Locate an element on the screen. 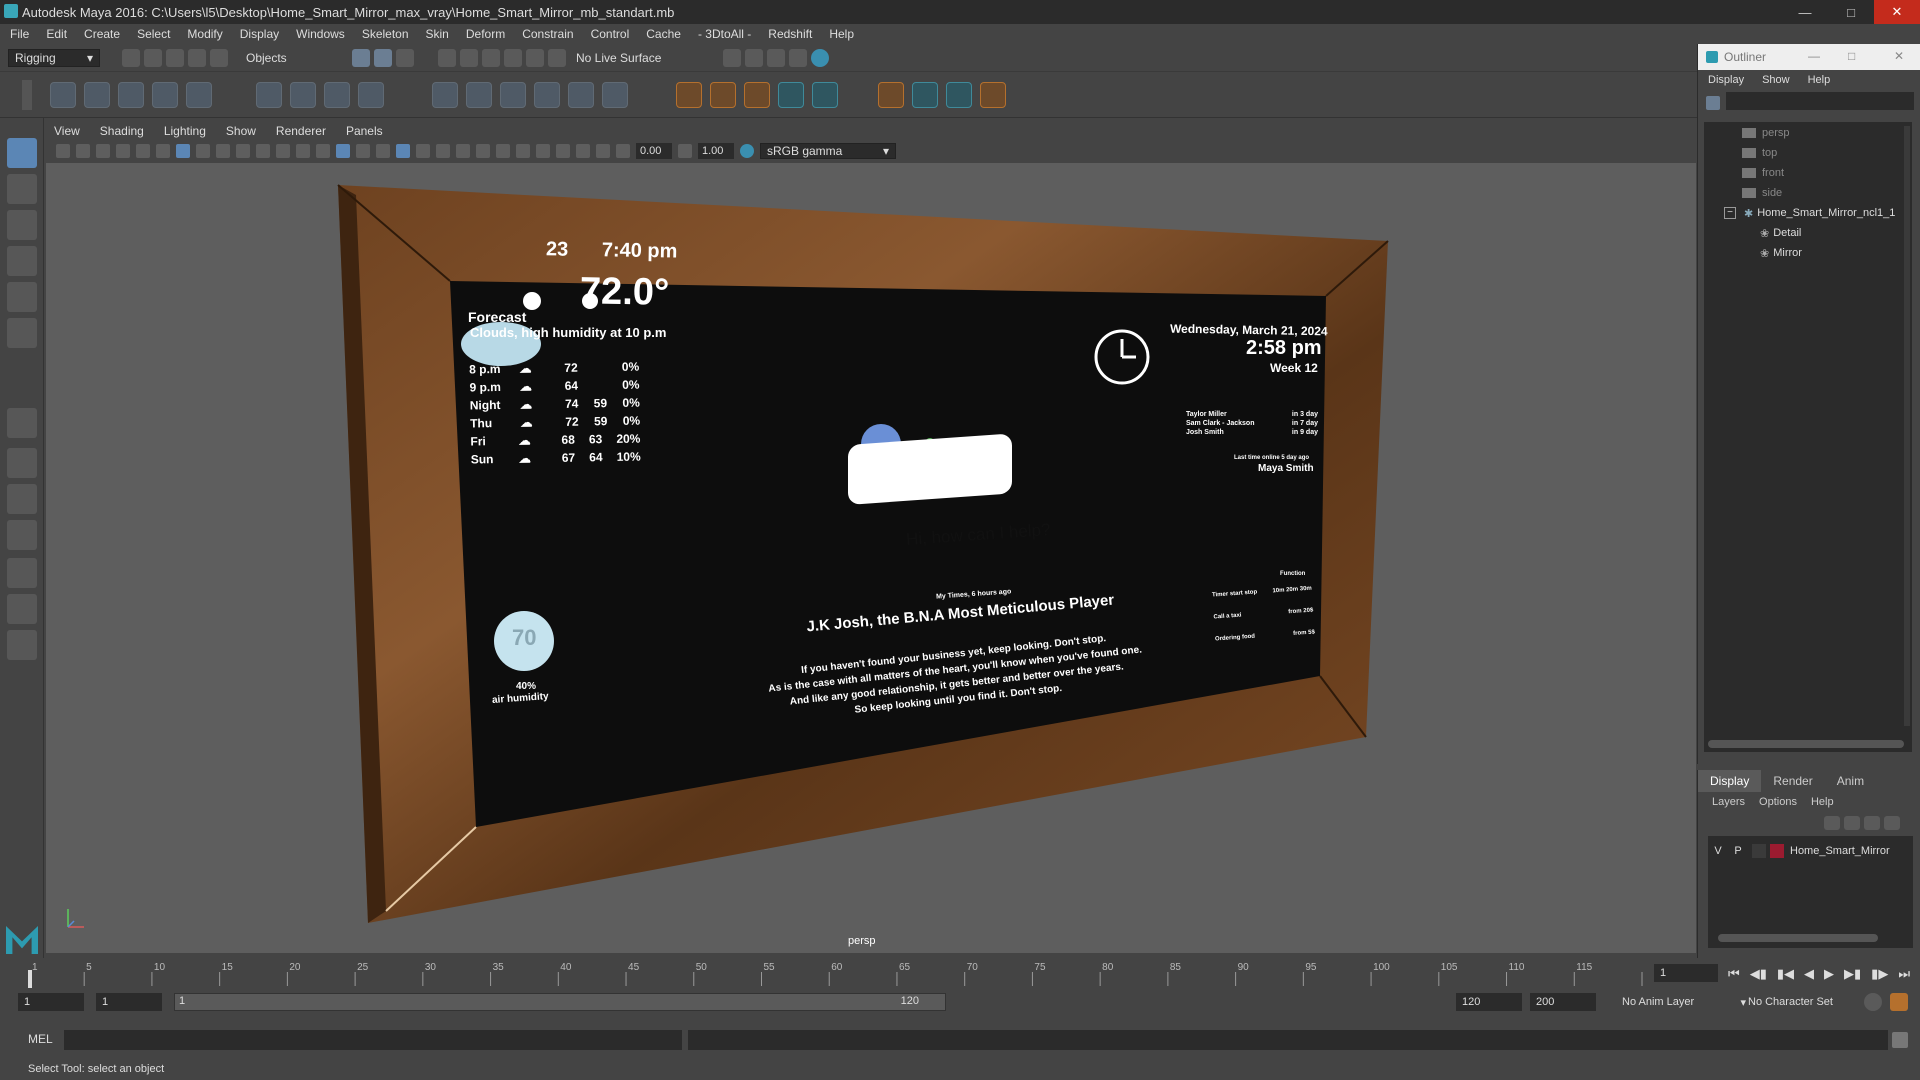  shelf-constraint-aim-icon is located at coordinates (479, 95).